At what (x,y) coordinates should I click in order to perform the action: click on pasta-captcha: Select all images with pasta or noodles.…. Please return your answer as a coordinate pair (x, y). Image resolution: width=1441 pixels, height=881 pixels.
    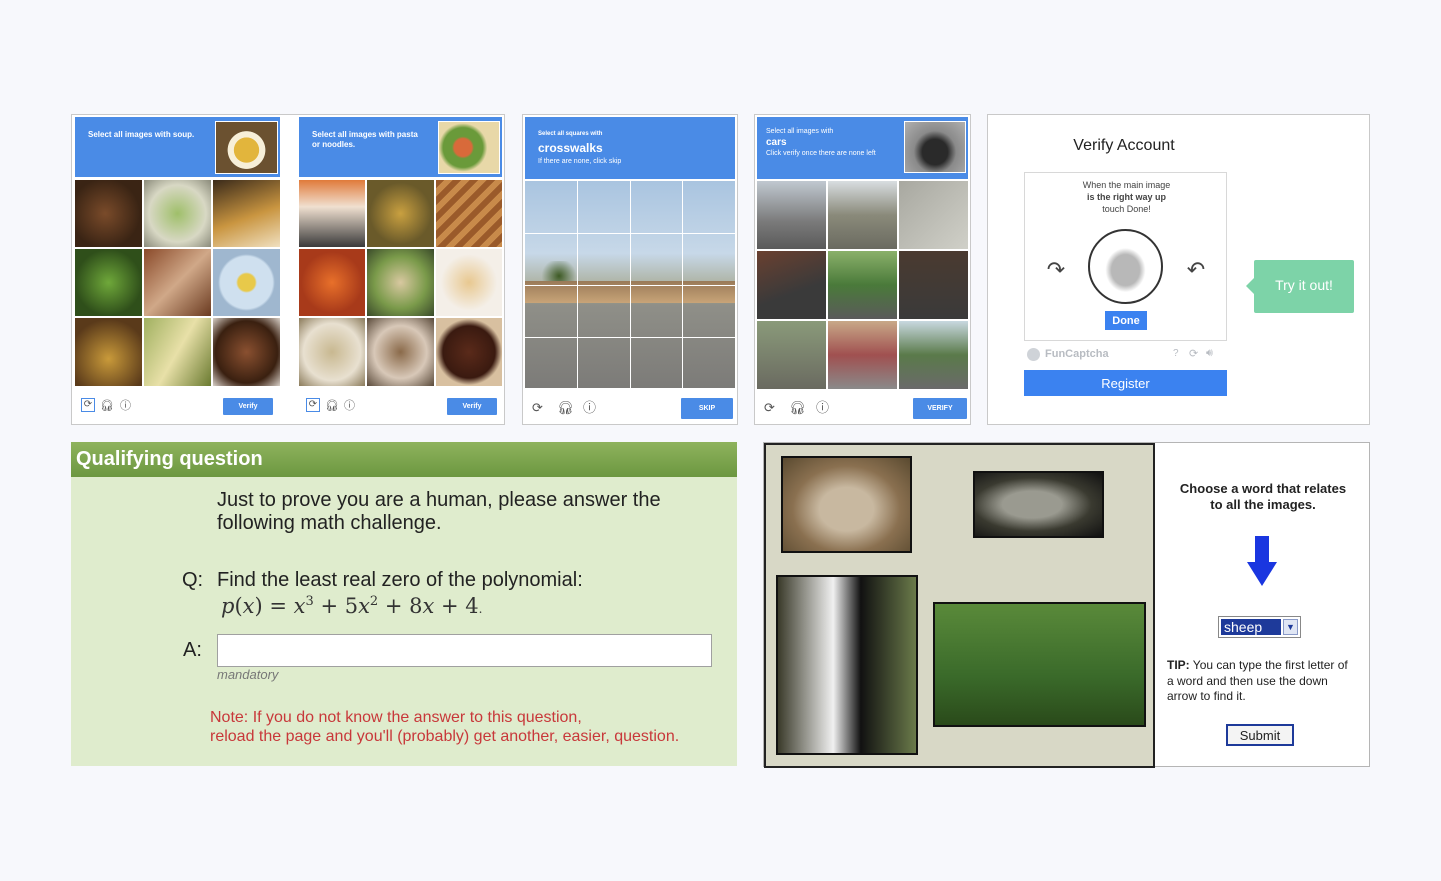
    Looking at the image, I should click on (400, 270).